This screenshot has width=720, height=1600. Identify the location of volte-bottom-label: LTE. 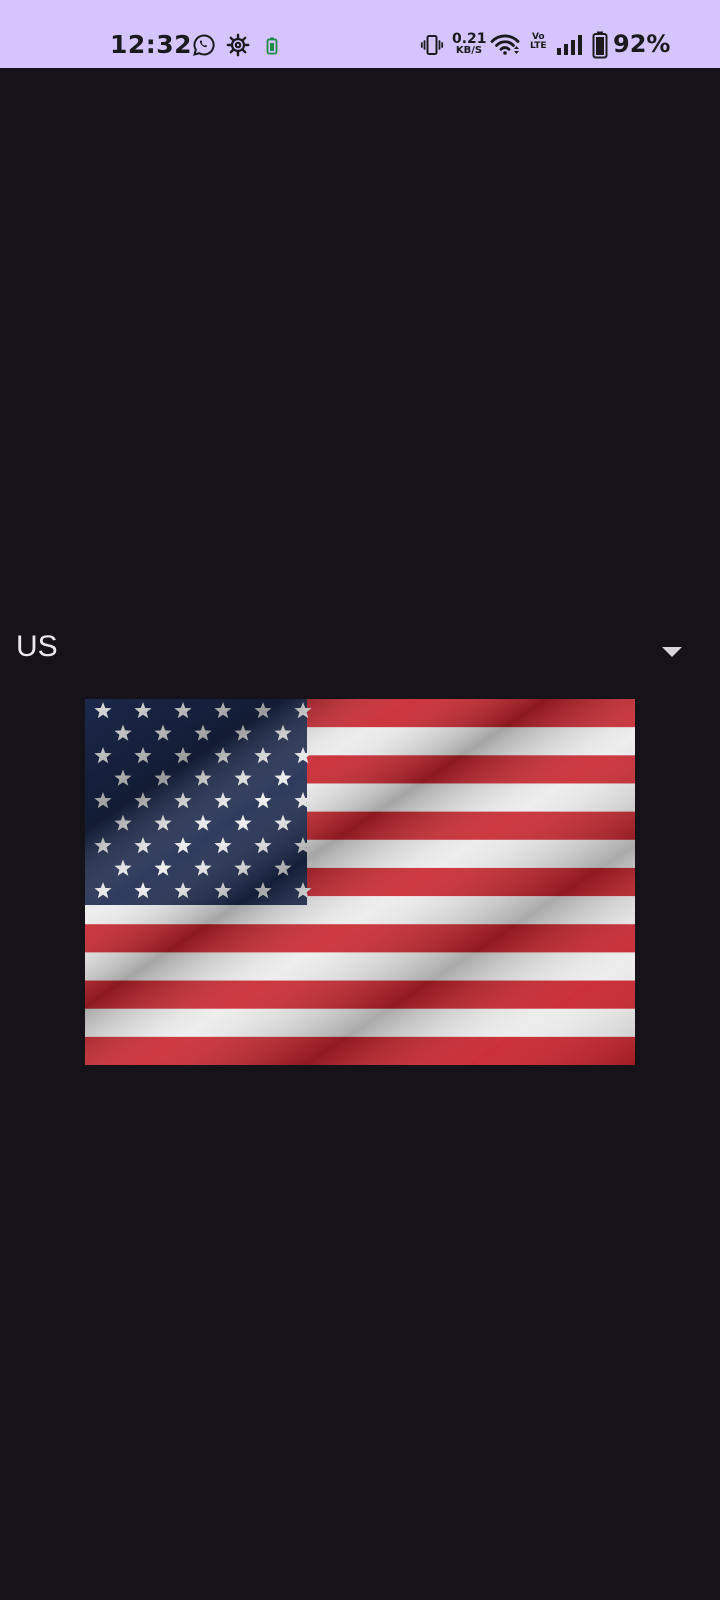
(538, 46).